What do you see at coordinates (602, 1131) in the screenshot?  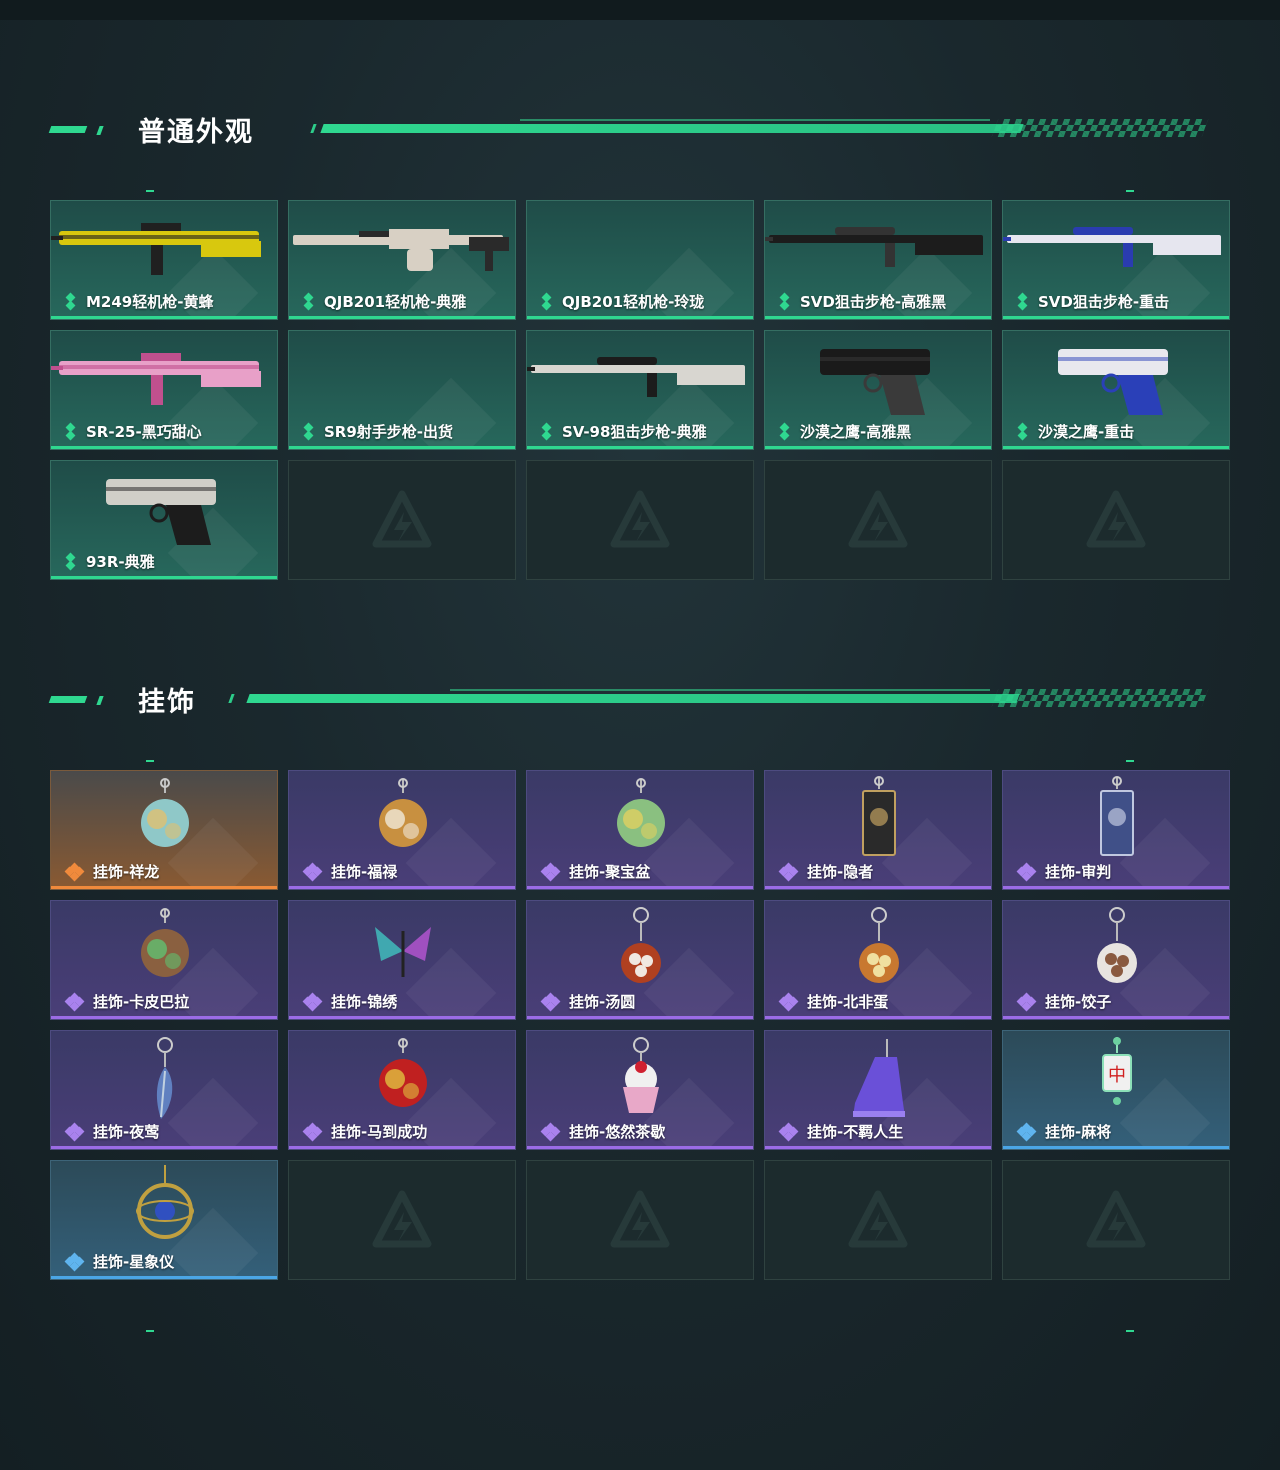 I see `item-label: 挂饰-悠然茶歇` at bounding box center [602, 1131].